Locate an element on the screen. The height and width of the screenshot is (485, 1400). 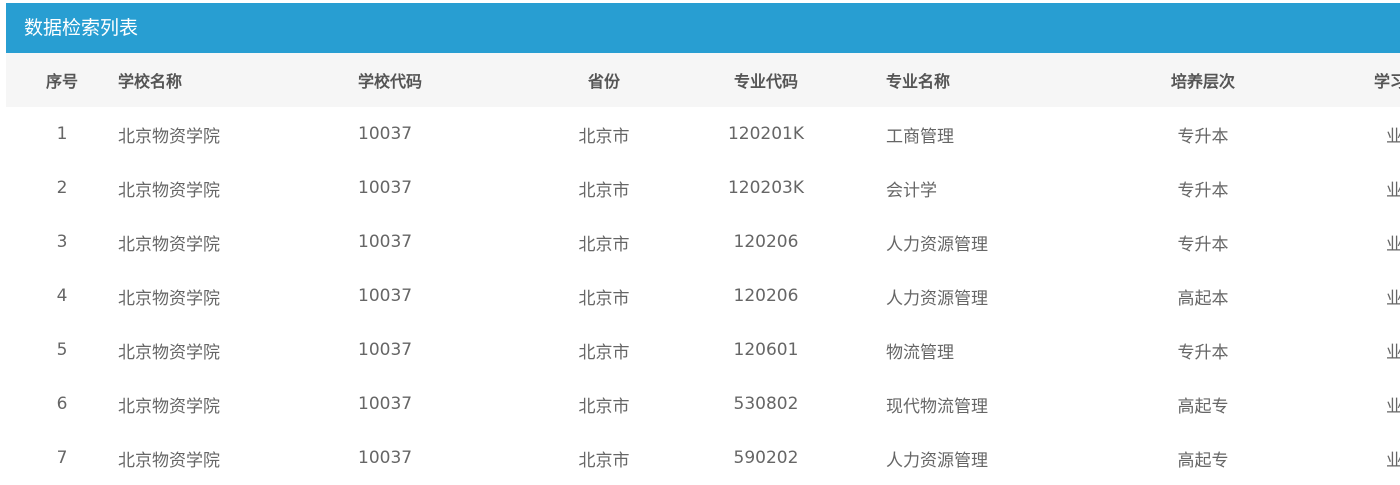
table-row: 2 北京物资学院 10037 北京市 120203K 会计学 专升本 业余 is located at coordinates (703, 188).